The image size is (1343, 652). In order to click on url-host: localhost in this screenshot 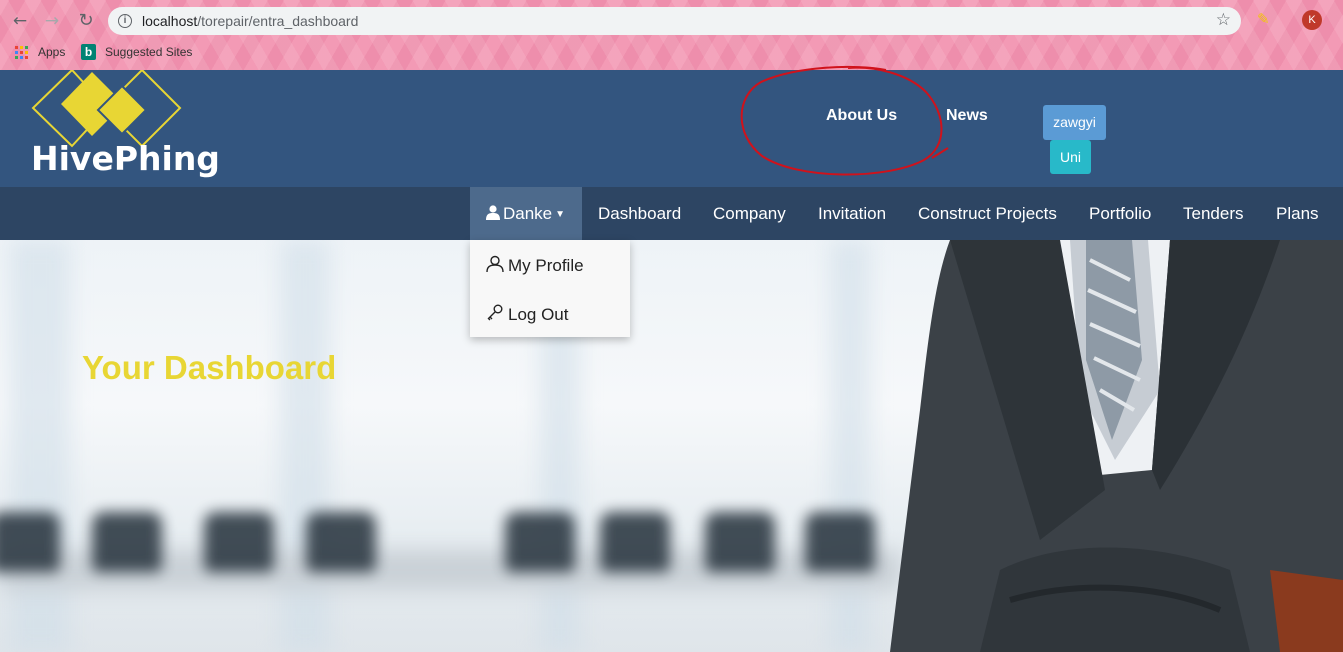, I will do `click(170, 21)`.